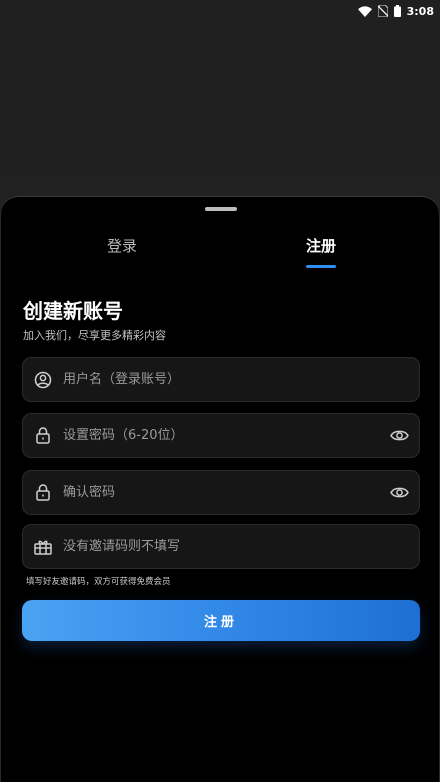 The image size is (440, 782). I want to click on password-field, so click(221, 435).